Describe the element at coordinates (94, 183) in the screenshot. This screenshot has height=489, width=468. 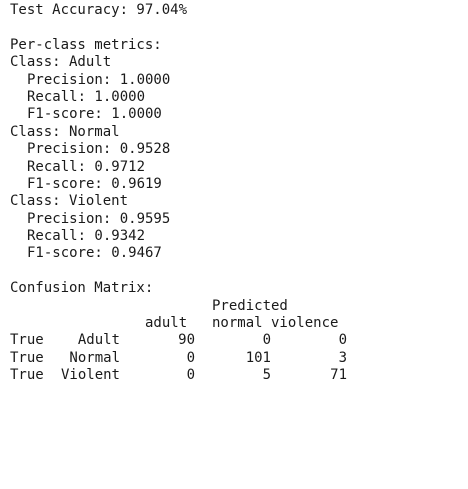
I see `f1-line: F1-score: 0.9619` at that location.